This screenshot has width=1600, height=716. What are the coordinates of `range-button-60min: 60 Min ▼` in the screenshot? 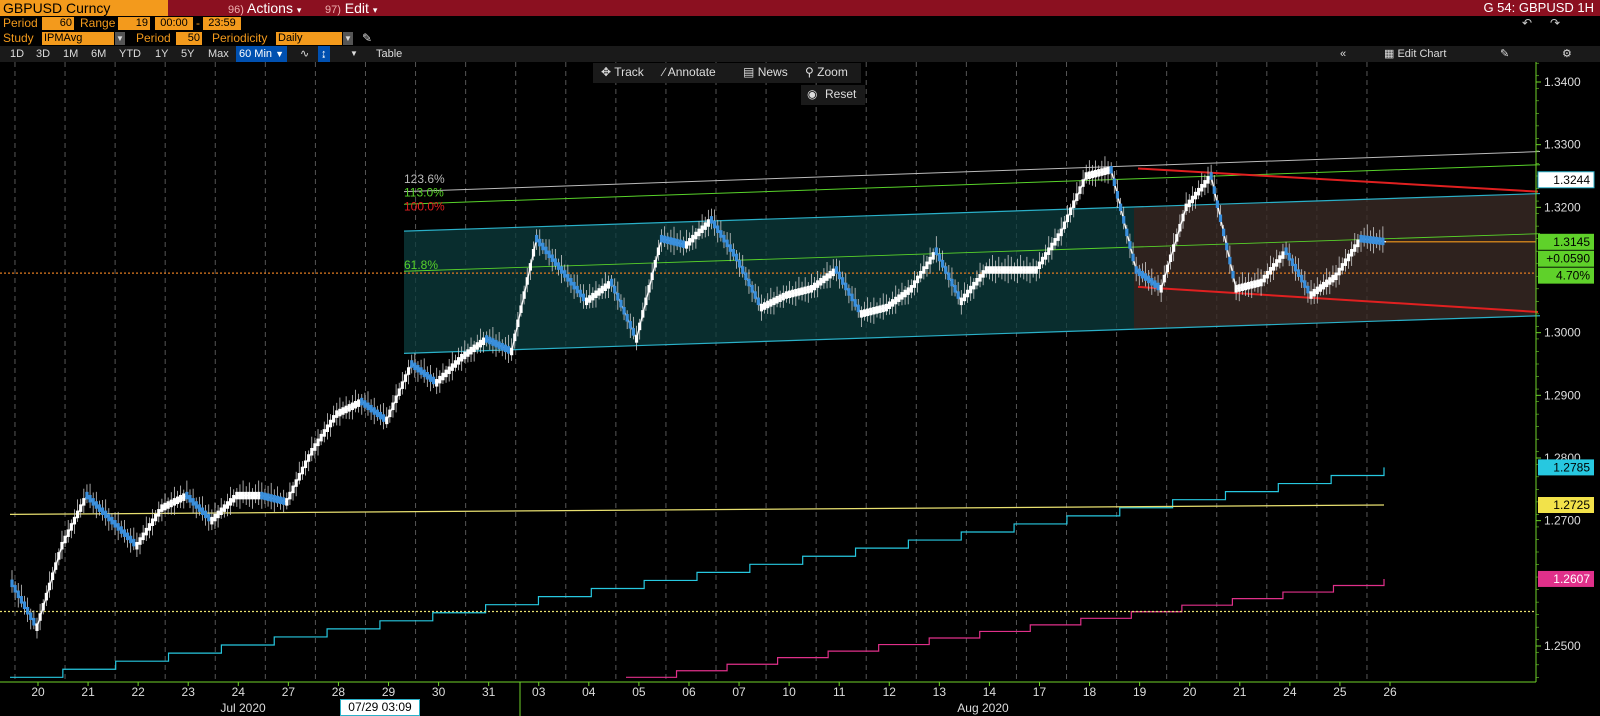 It's located at (262, 54).